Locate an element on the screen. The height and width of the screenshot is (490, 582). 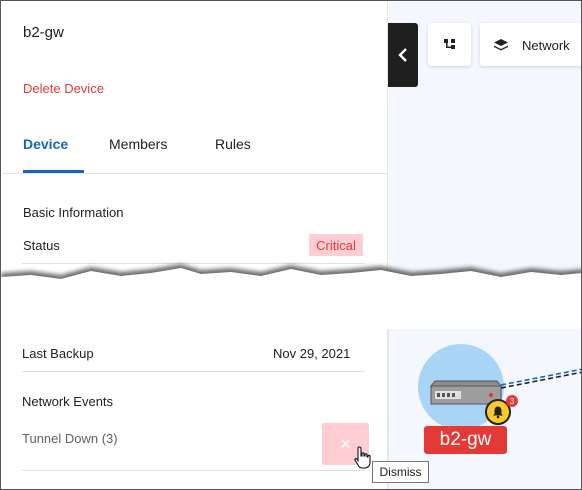
status-label: Status is located at coordinates (41, 245).